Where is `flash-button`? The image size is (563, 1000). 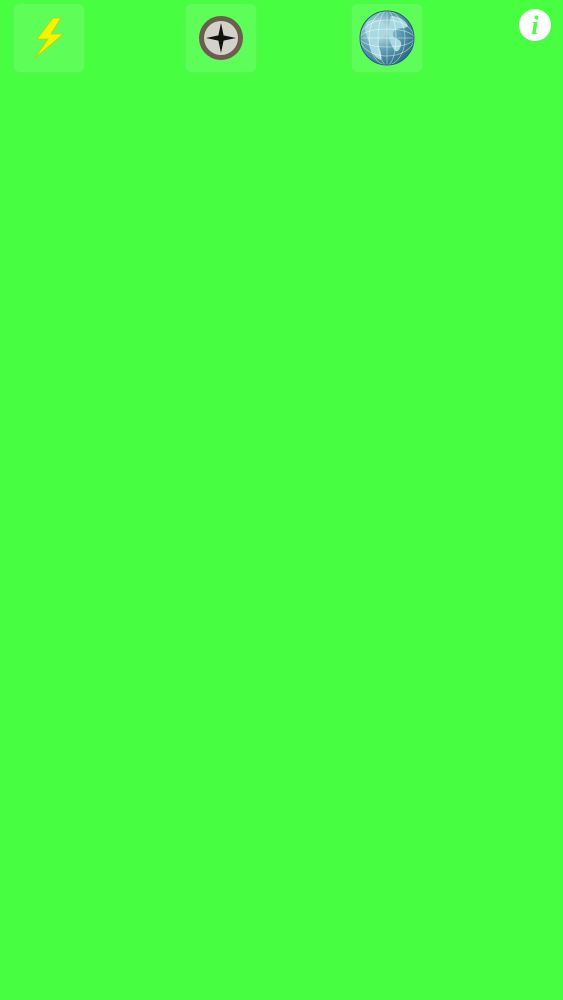 flash-button is located at coordinates (49, 38).